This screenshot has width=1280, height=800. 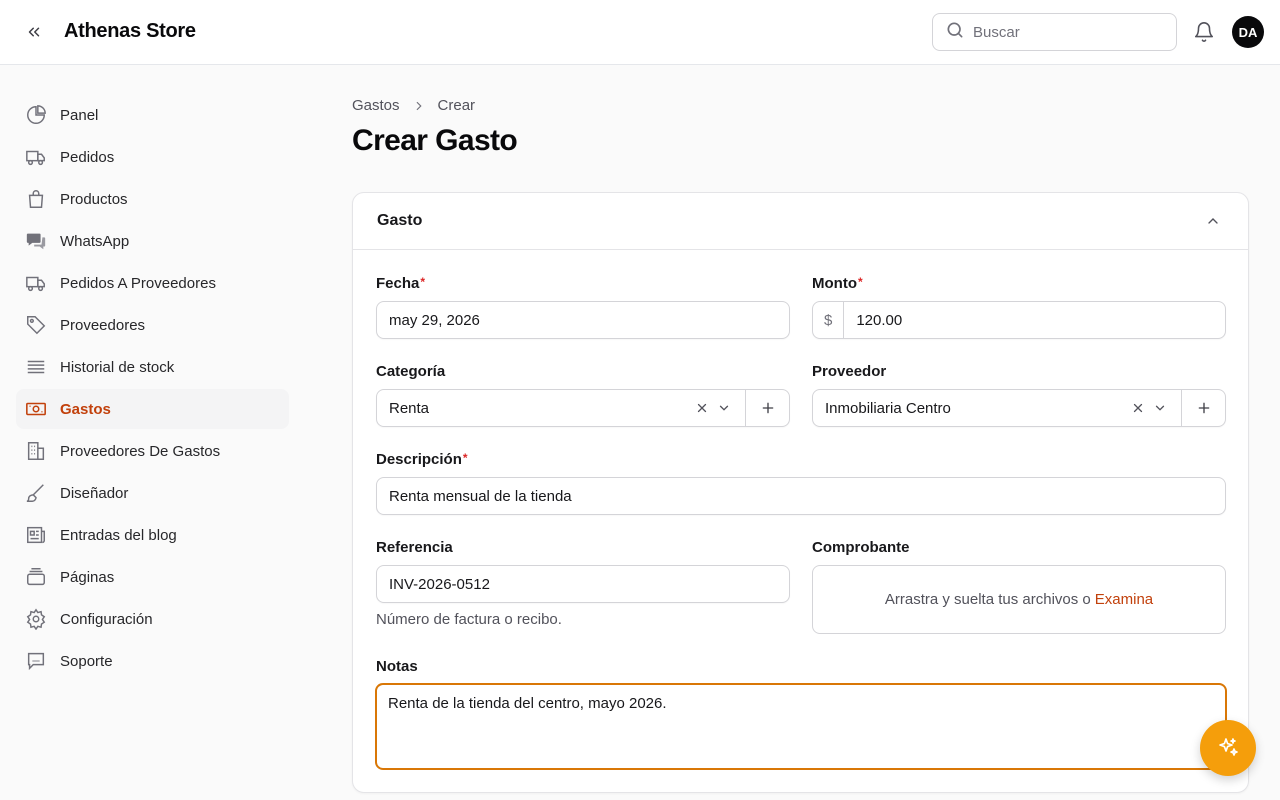 I want to click on paintbrush-icon, so click(x=36, y=493).